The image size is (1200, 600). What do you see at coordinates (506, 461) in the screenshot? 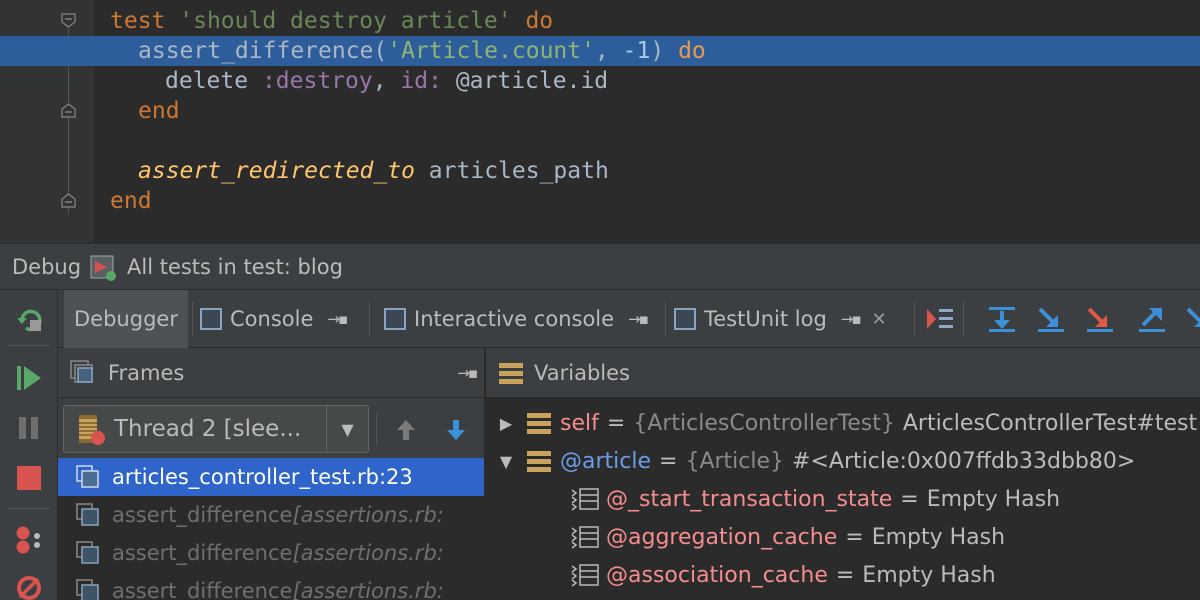
I see `collapse-arrow-icon: ▼` at bounding box center [506, 461].